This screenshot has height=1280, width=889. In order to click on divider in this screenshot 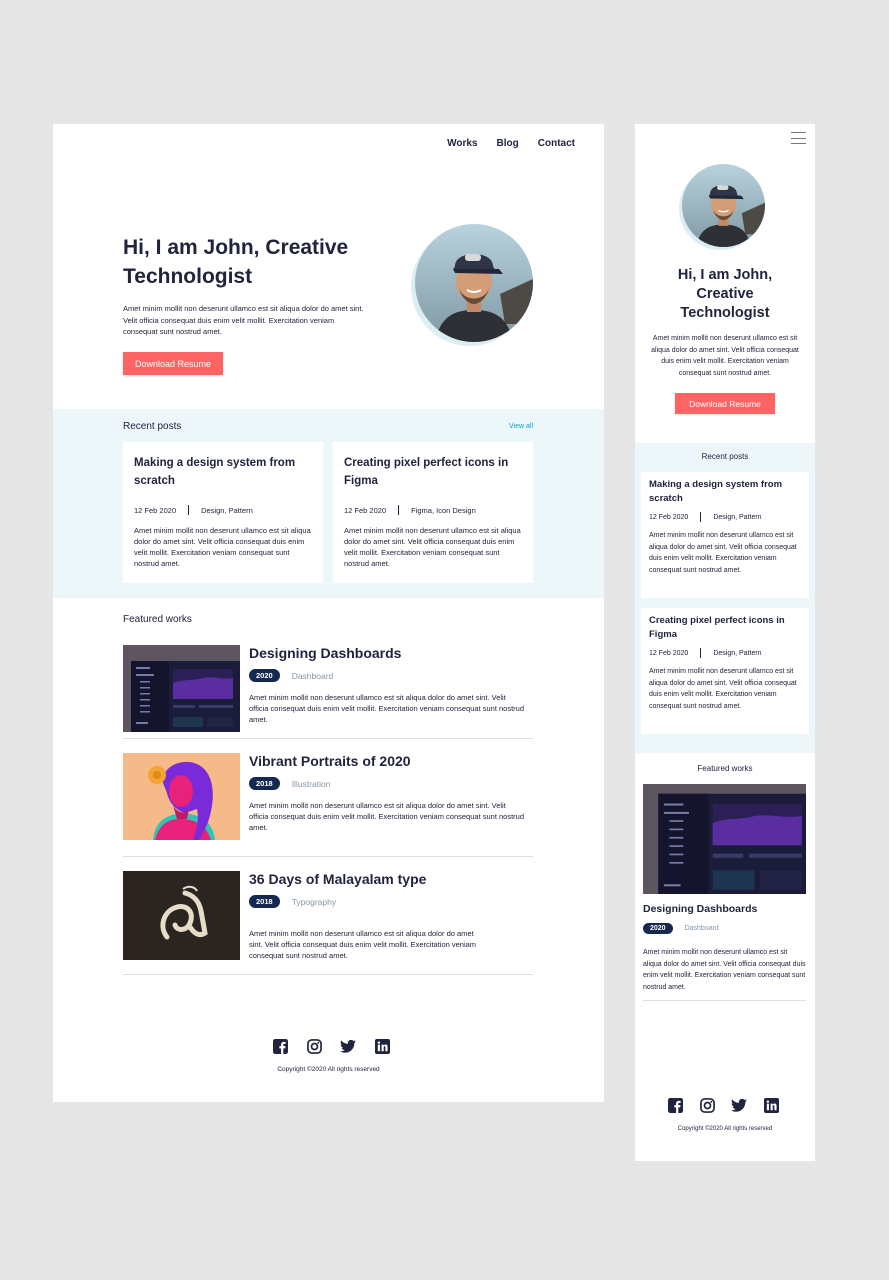, I will do `click(724, 1000)`.